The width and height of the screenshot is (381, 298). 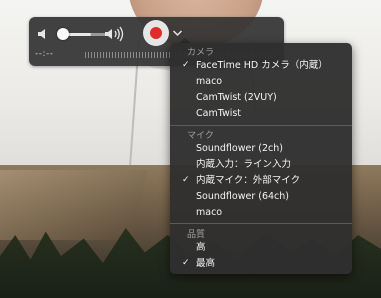 What do you see at coordinates (44, 54) in the screenshot?
I see `elapsed-time: --:--` at bounding box center [44, 54].